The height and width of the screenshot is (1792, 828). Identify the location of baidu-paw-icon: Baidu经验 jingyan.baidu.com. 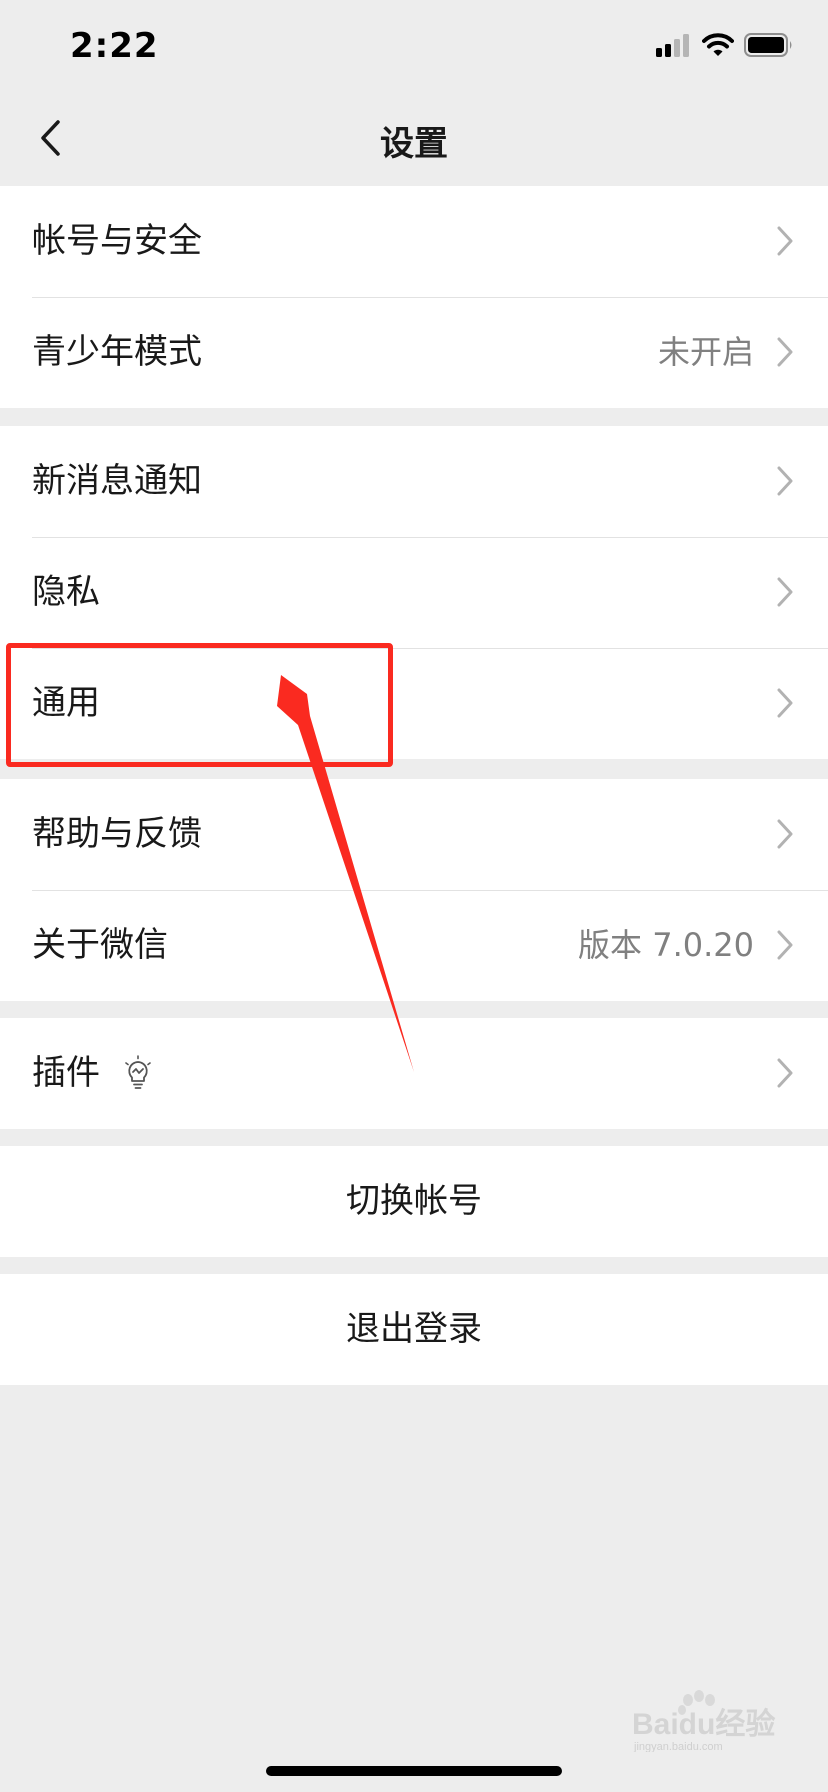
(703, 1721).